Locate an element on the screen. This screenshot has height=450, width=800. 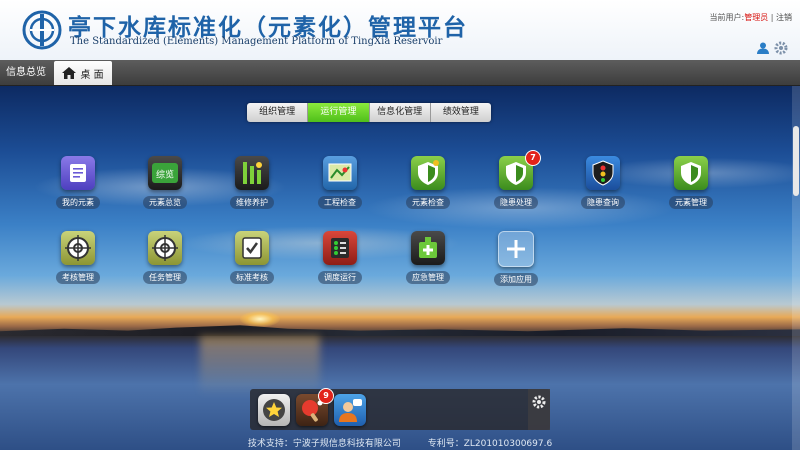
dock-app-sports: 9 is located at coordinates (315, 407).